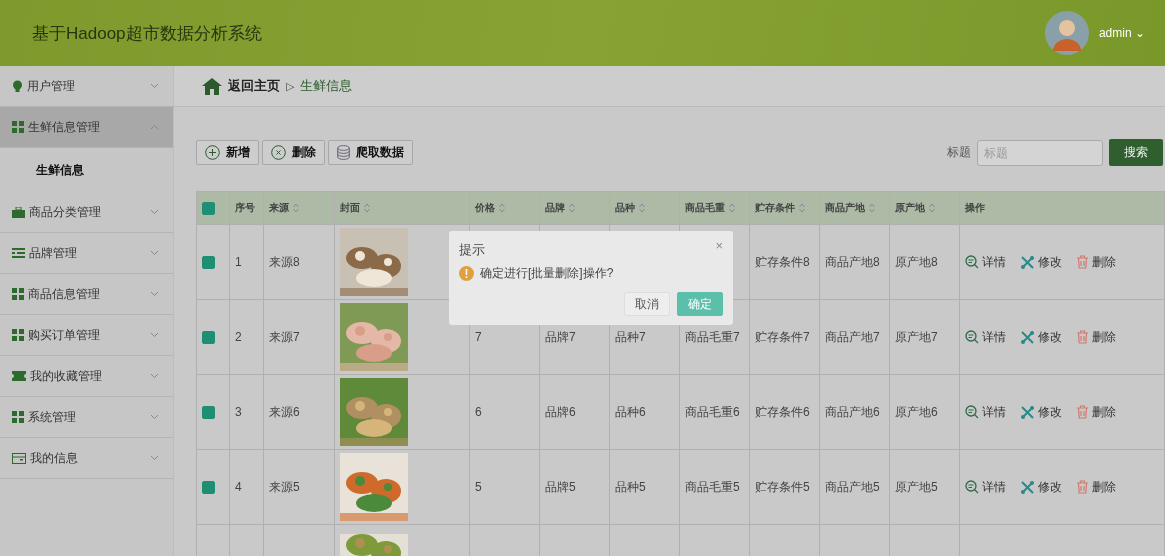 The height and width of the screenshot is (556, 1165). Describe the element at coordinates (712, 337) in the screenshot. I see `table-cell: 商品毛重7` at that location.